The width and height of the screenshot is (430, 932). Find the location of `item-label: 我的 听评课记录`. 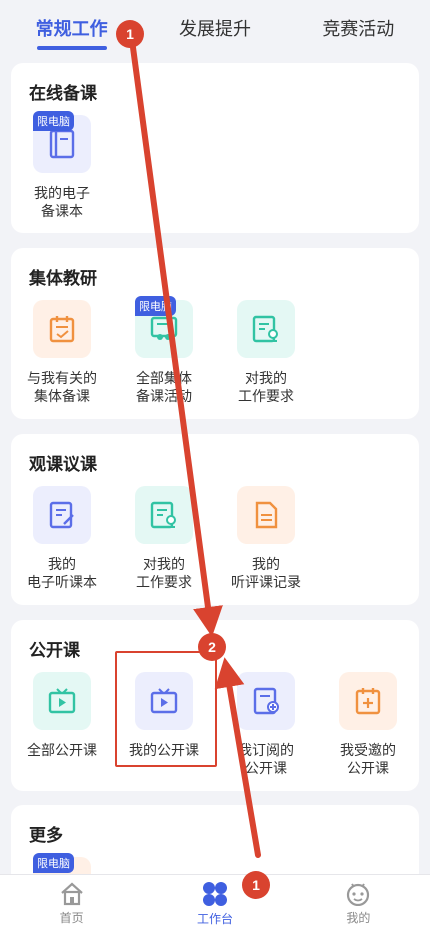

item-label: 我的 听评课记录 is located at coordinates (266, 574).